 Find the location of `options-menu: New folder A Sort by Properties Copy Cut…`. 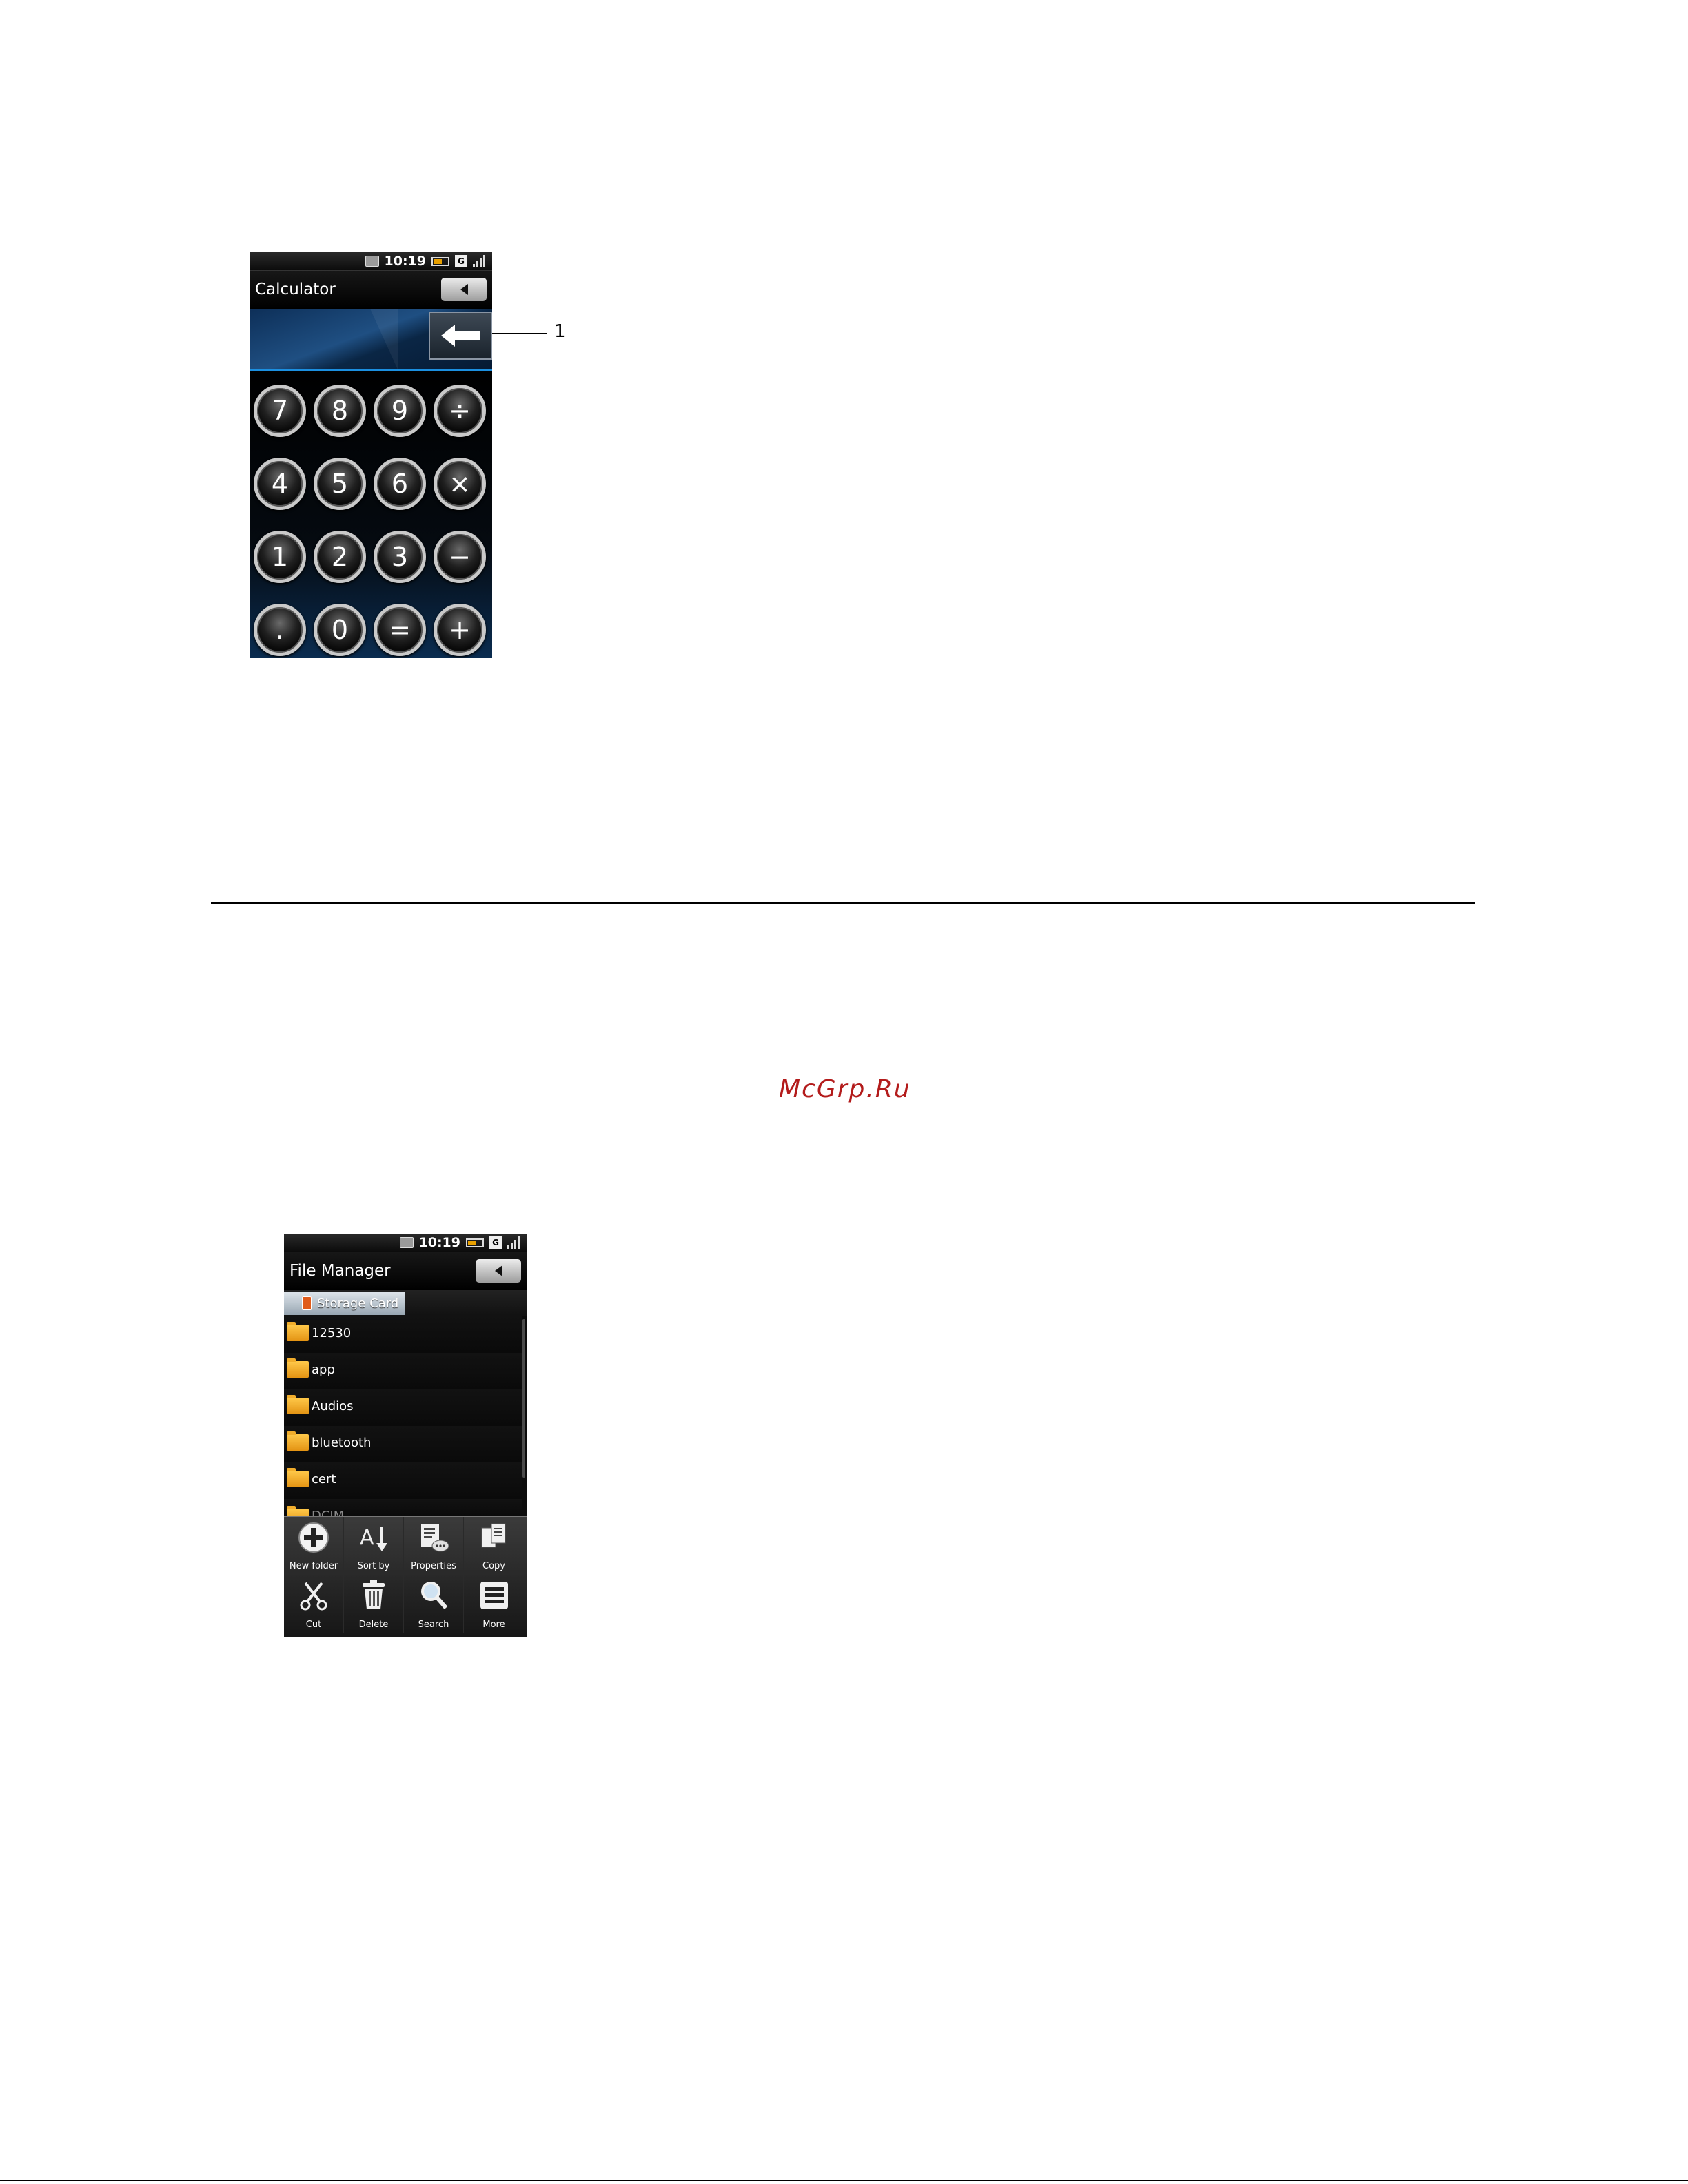

options-menu: New folder A Sort by Properties Copy Cut… is located at coordinates (405, 1576).